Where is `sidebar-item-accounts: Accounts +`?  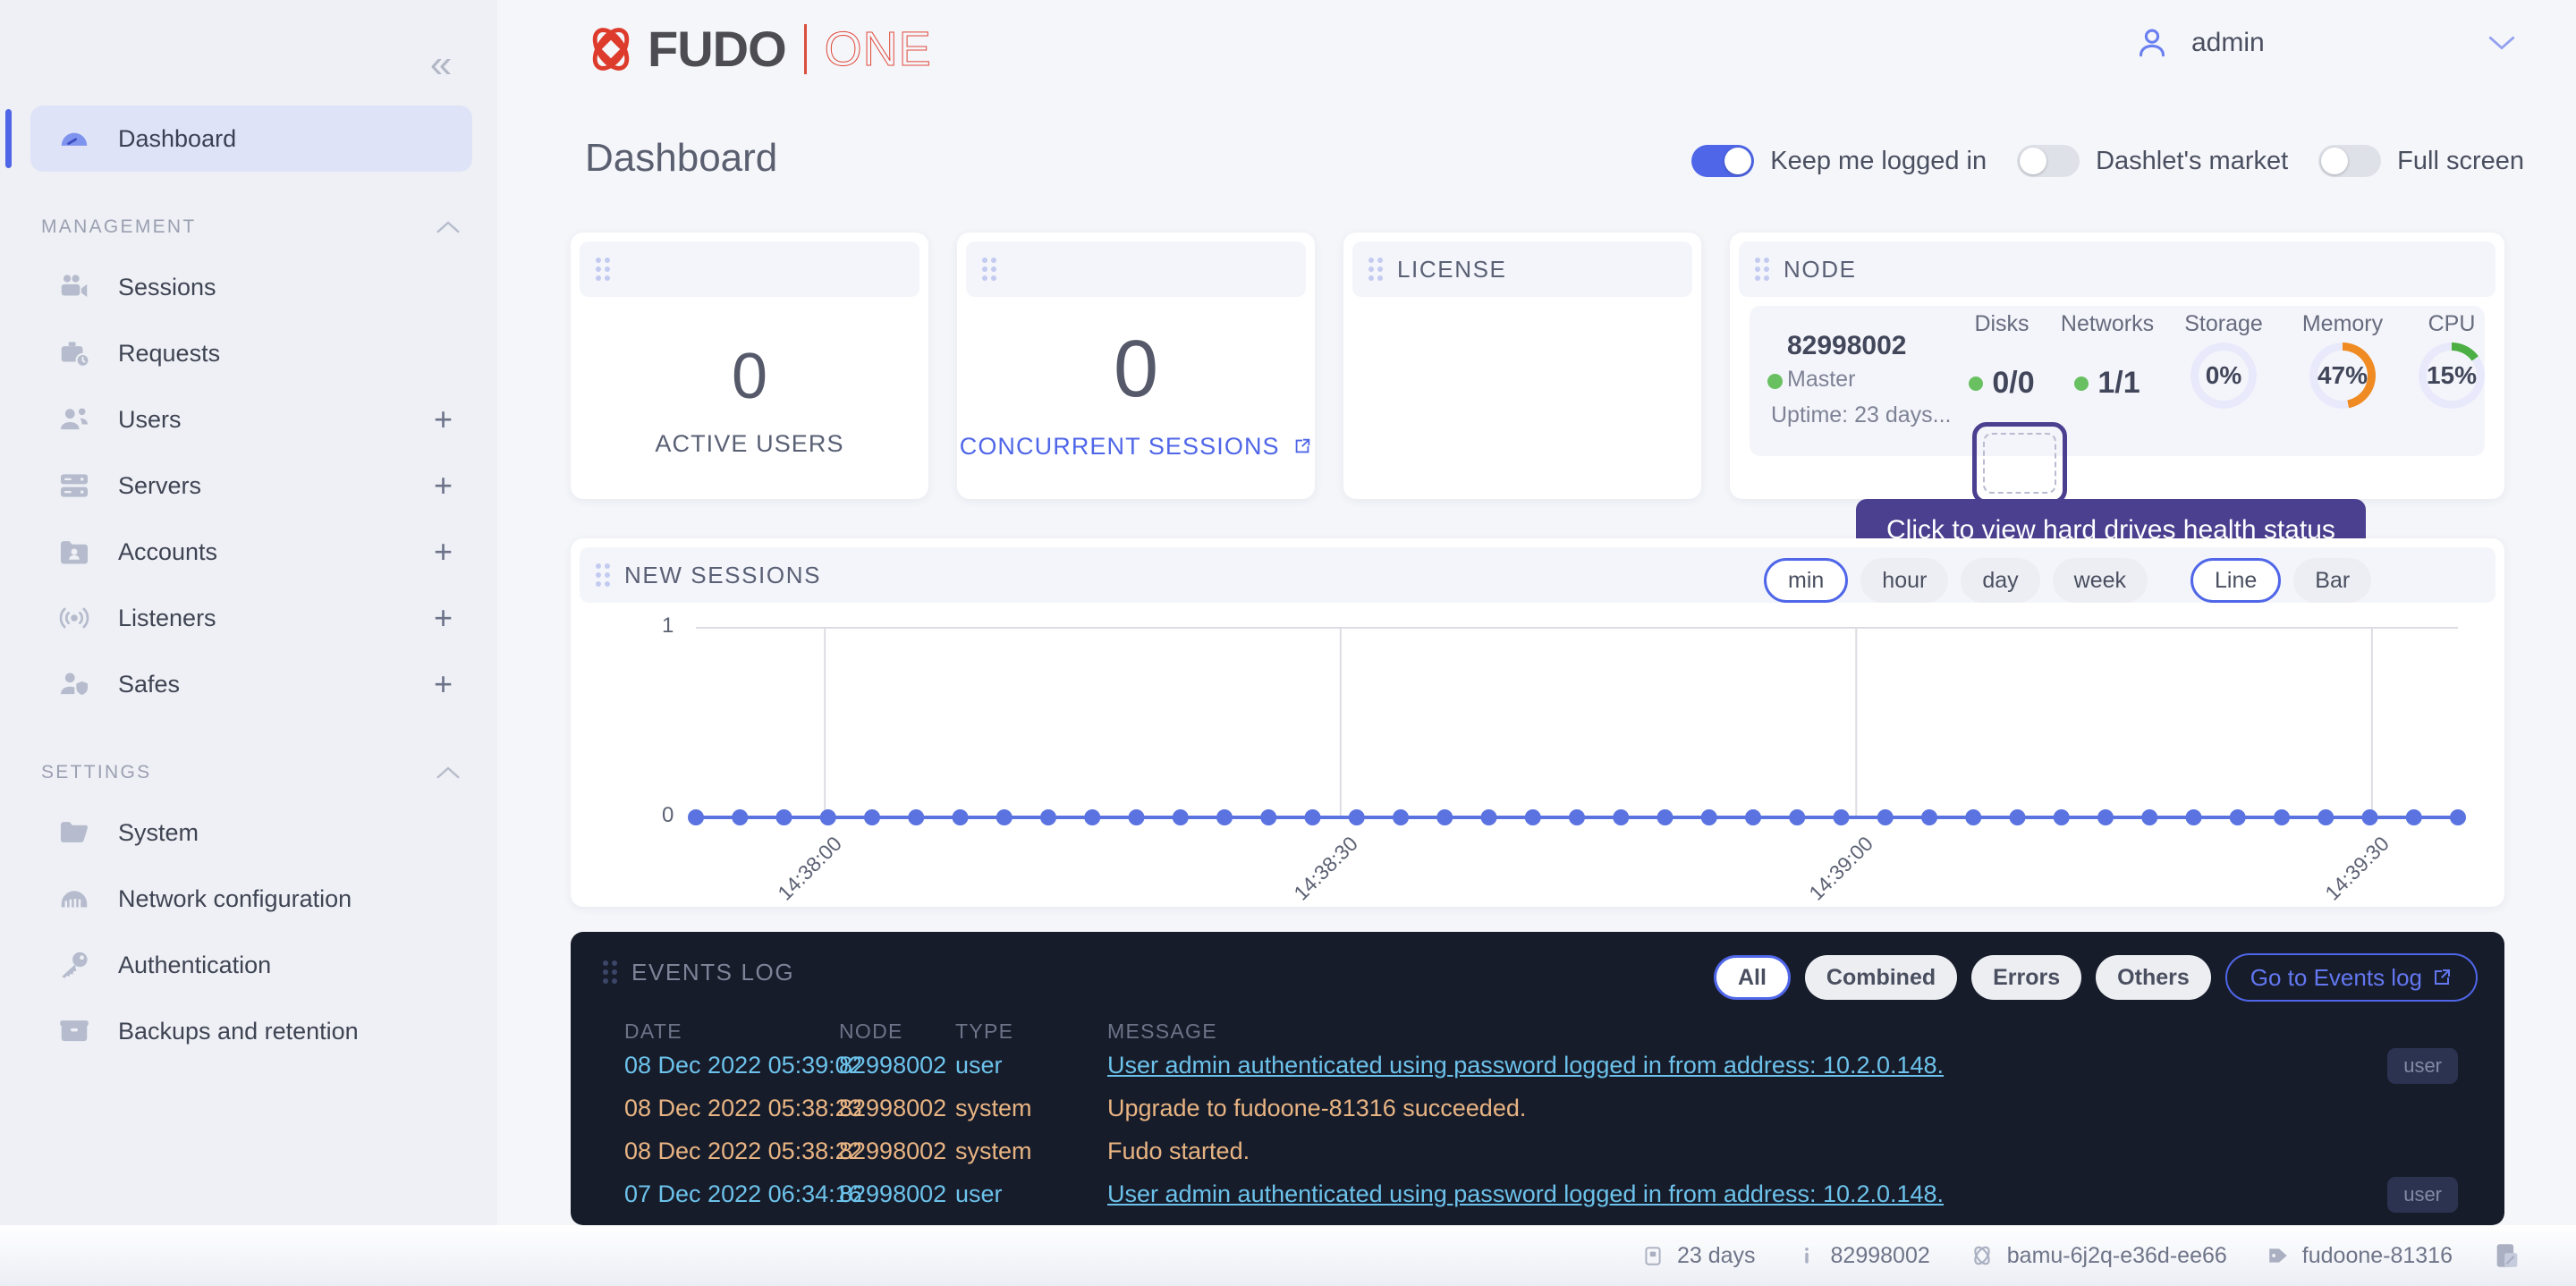
sidebar-item-accounts: Accounts + is located at coordinates (251, 552).